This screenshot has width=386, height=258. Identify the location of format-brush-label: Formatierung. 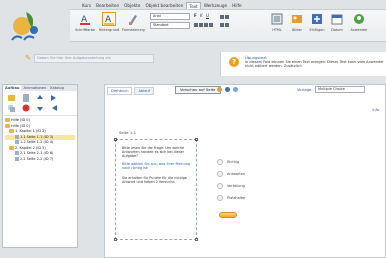
(133, 30).